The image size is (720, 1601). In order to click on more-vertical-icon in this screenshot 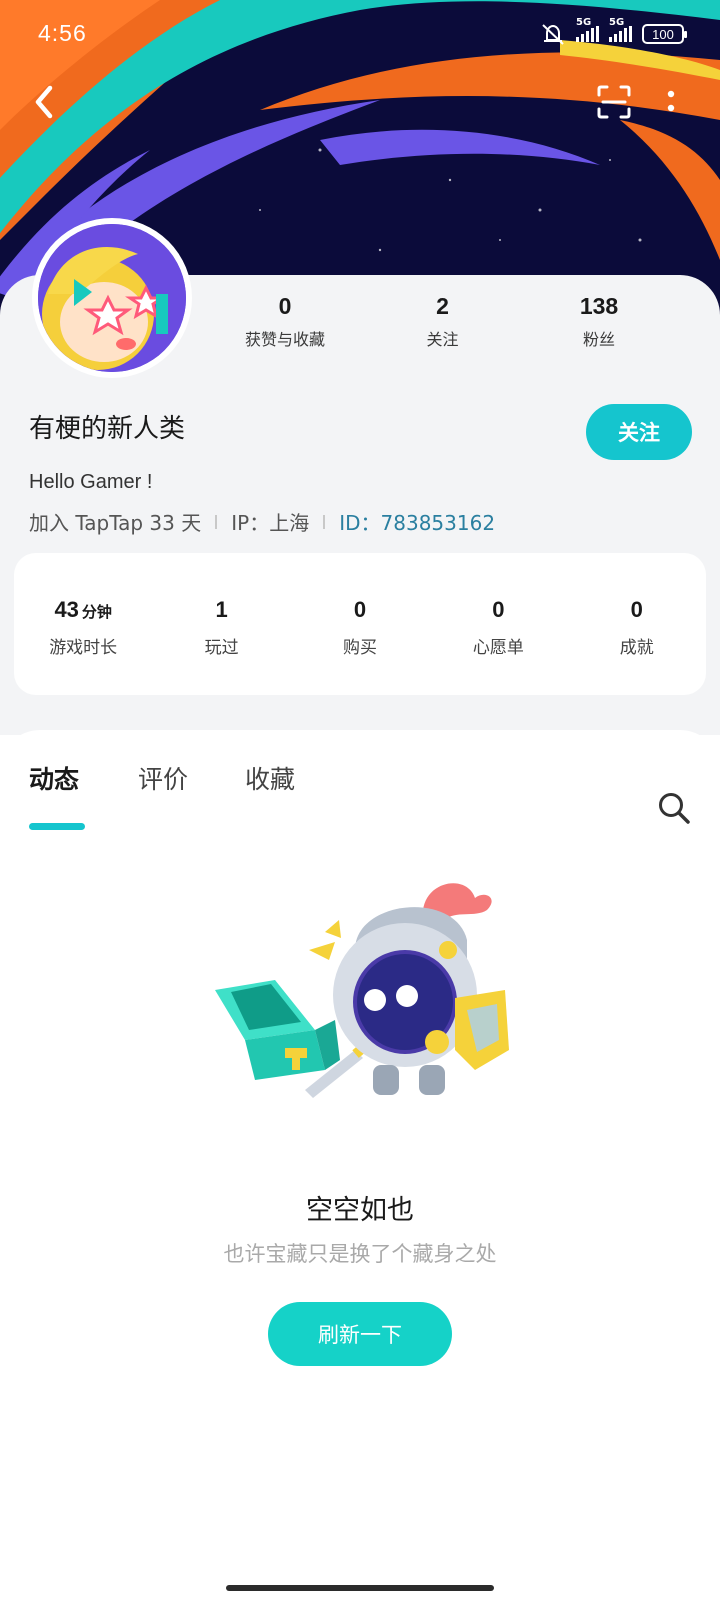, I will do `click(671, 102)`.